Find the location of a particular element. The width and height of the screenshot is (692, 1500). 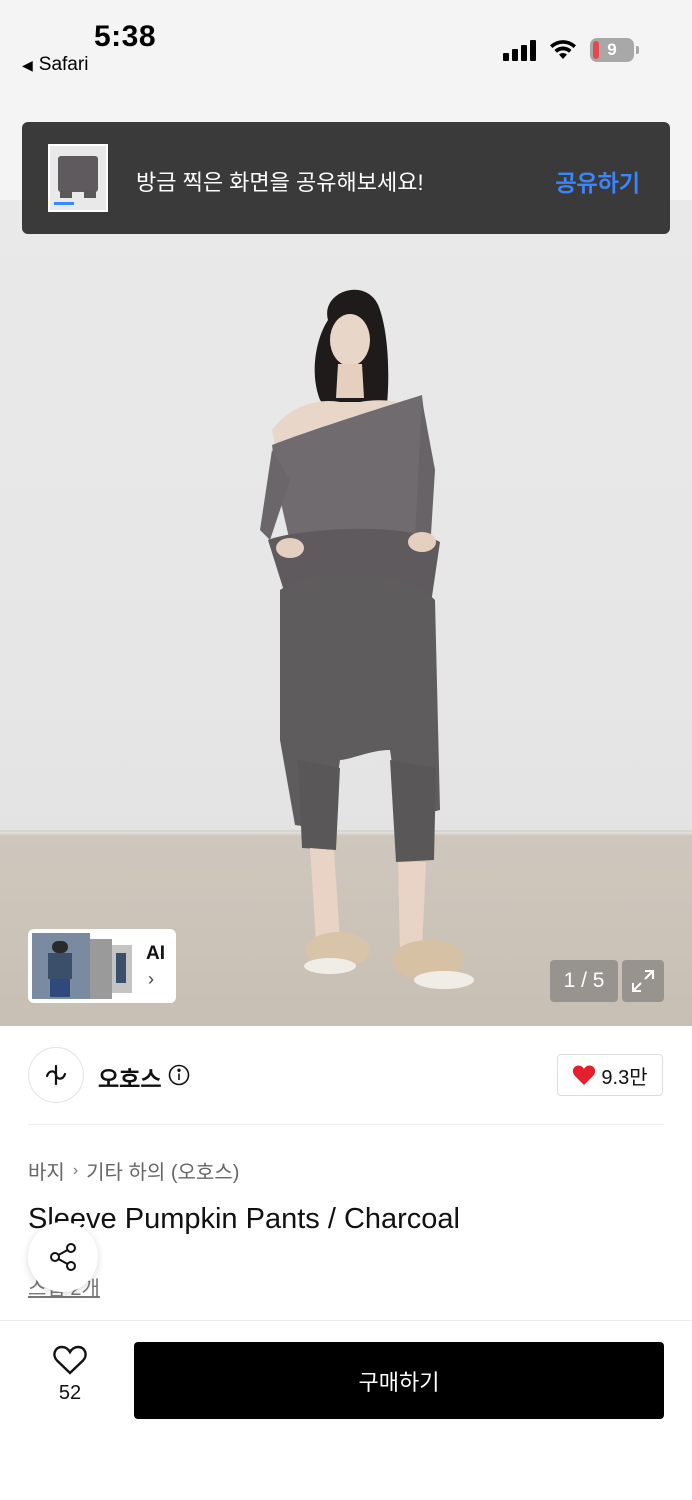

brand-logo-icon is located at coordinates (56, 1075).